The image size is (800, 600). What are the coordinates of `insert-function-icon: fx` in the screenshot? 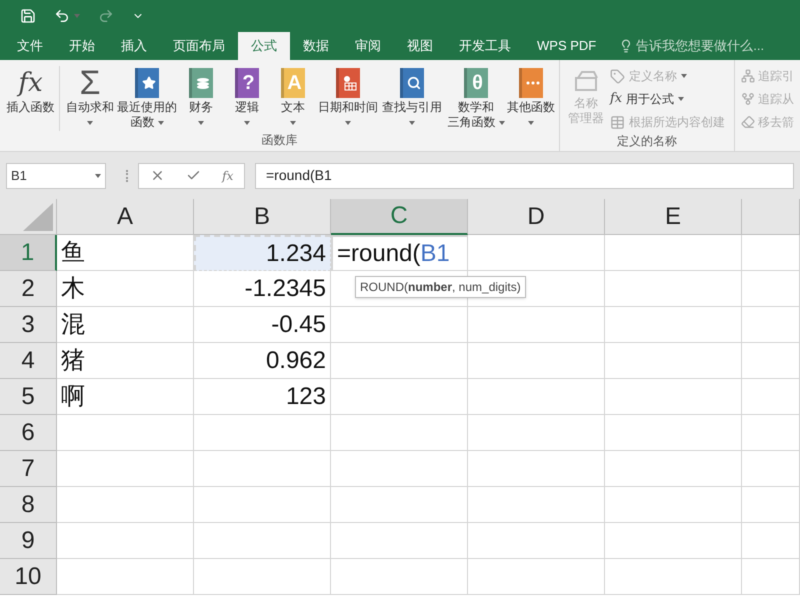 It's located at (228, 175).